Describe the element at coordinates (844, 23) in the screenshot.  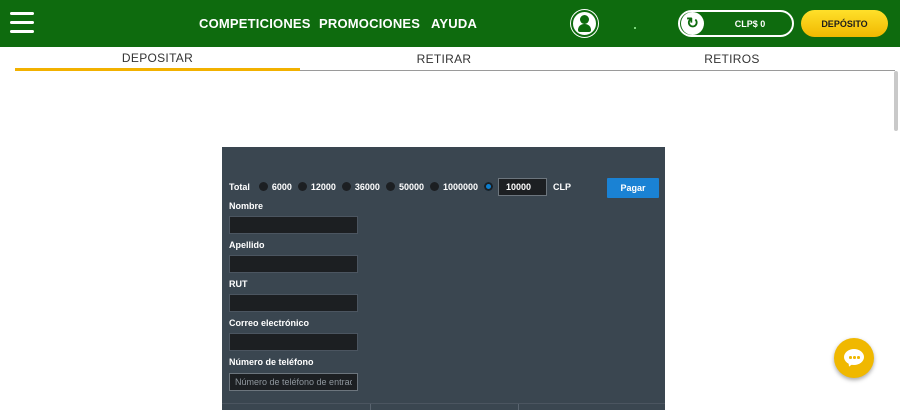
I see `deposit-button: DEPÓSITO` at that location.